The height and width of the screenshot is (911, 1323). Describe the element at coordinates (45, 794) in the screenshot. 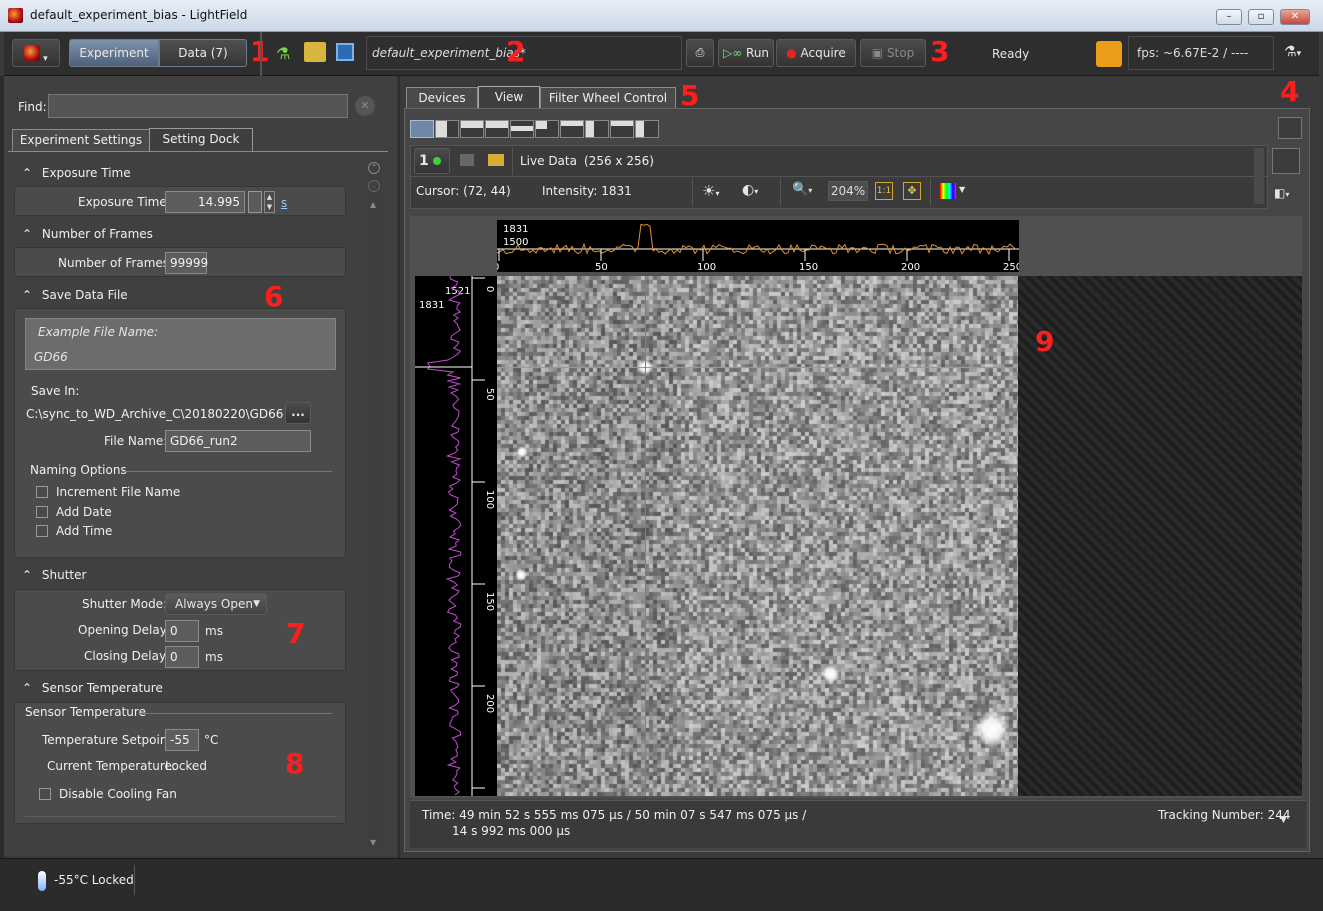

I see `disable-cooling-fan-checkbox` at that location.